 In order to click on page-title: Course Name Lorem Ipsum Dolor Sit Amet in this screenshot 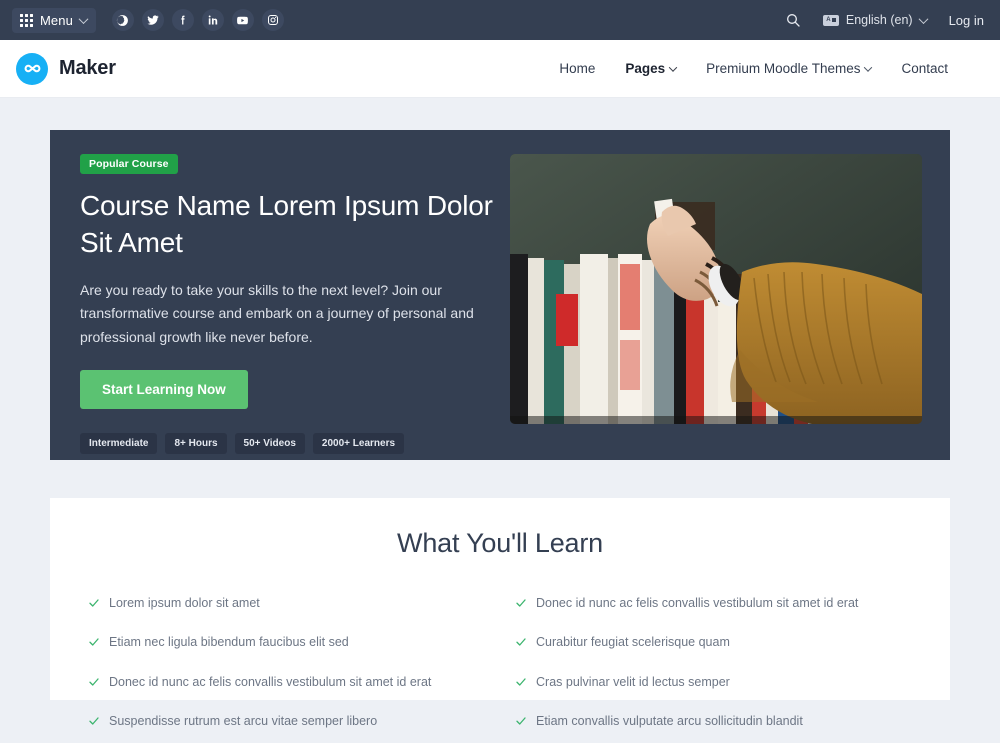, I will do `click(286, 224)`.